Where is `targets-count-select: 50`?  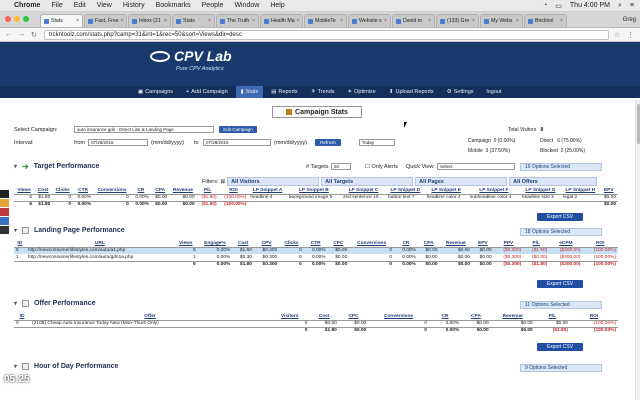 targets-count-select: 50 is located at coordinates (341, 166).